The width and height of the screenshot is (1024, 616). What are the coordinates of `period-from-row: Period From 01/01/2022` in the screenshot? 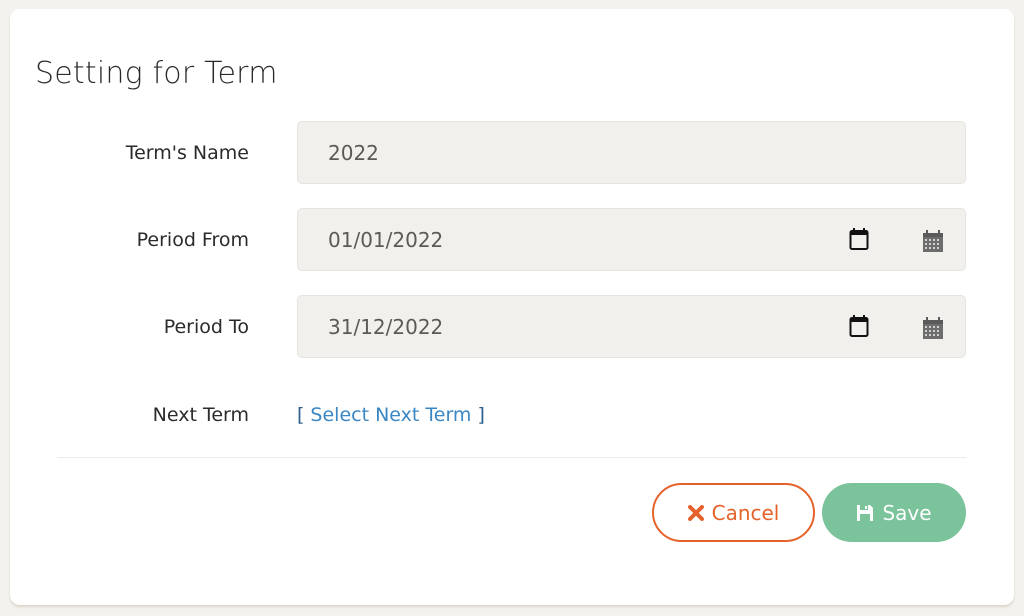 It's located at (512, 240).